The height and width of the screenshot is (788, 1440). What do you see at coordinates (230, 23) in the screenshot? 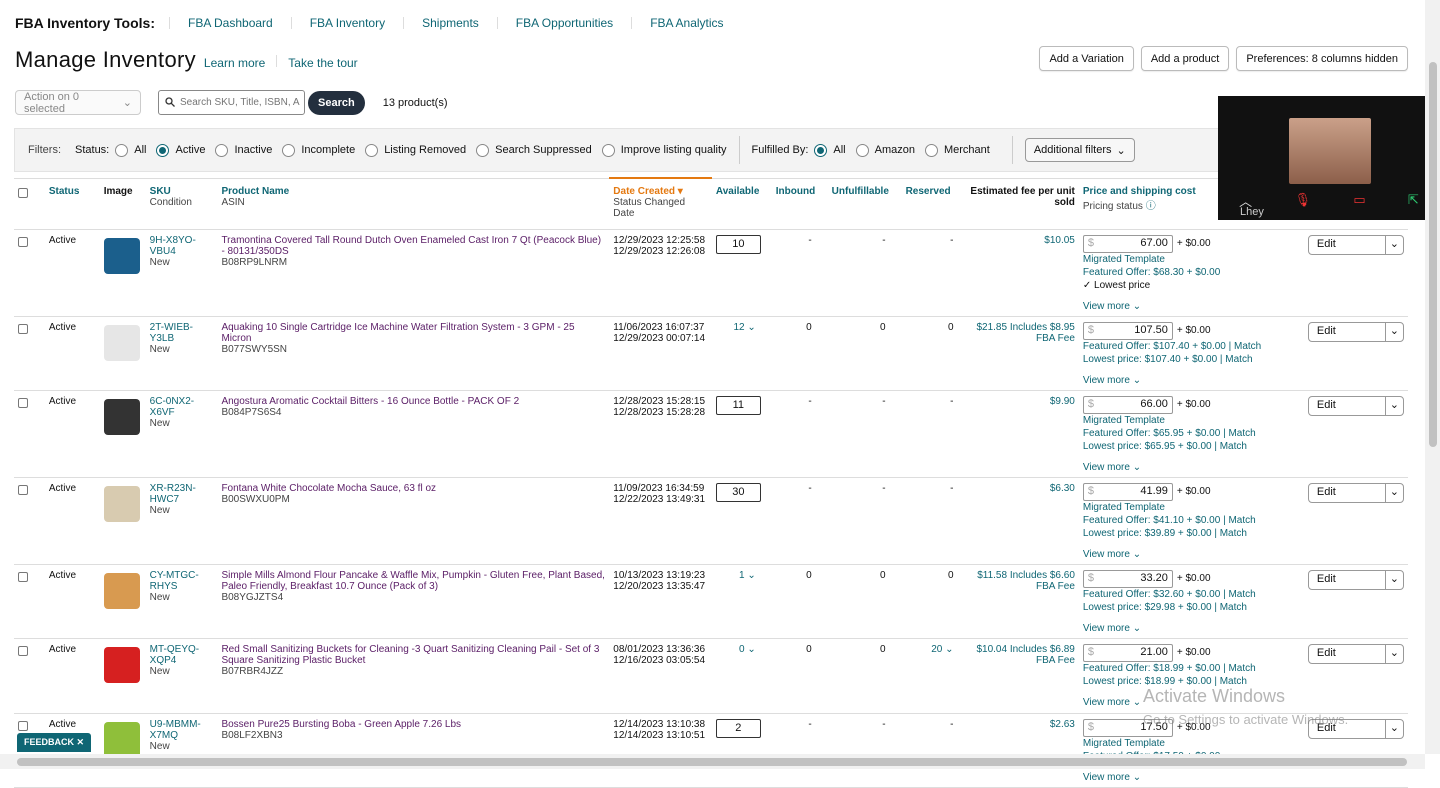
I see `nav-fba-dashboard: FBA Dashboard` at bounding box center [230, 23].